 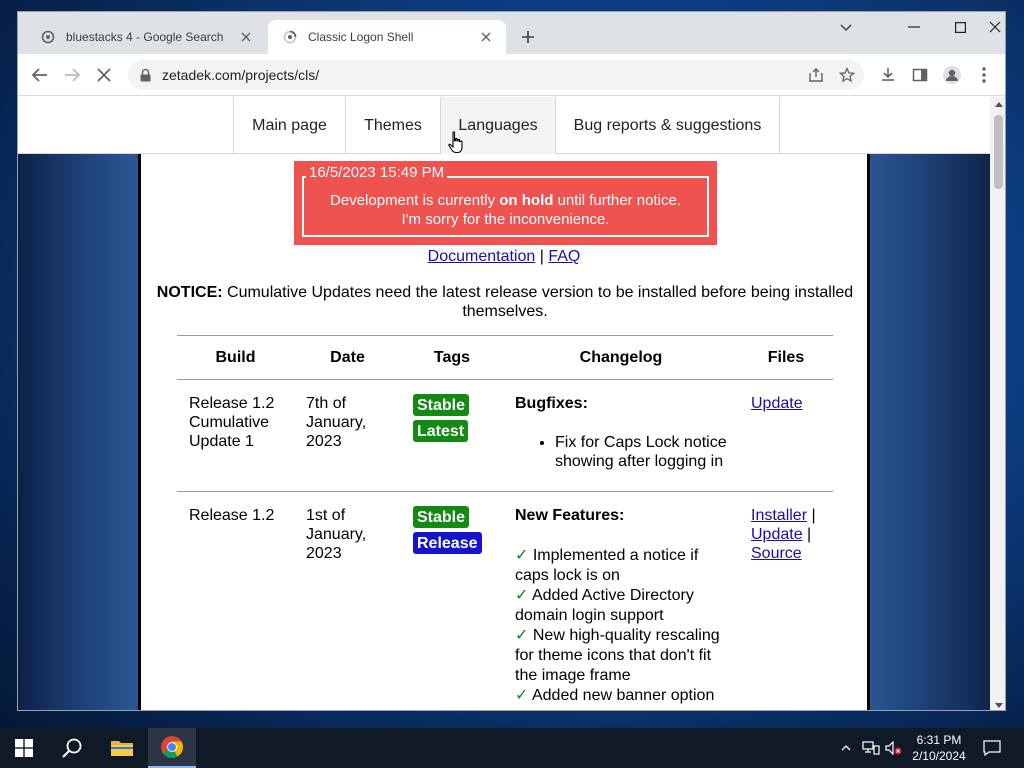 I want to click on profile-button, so click(x=952, y=75).